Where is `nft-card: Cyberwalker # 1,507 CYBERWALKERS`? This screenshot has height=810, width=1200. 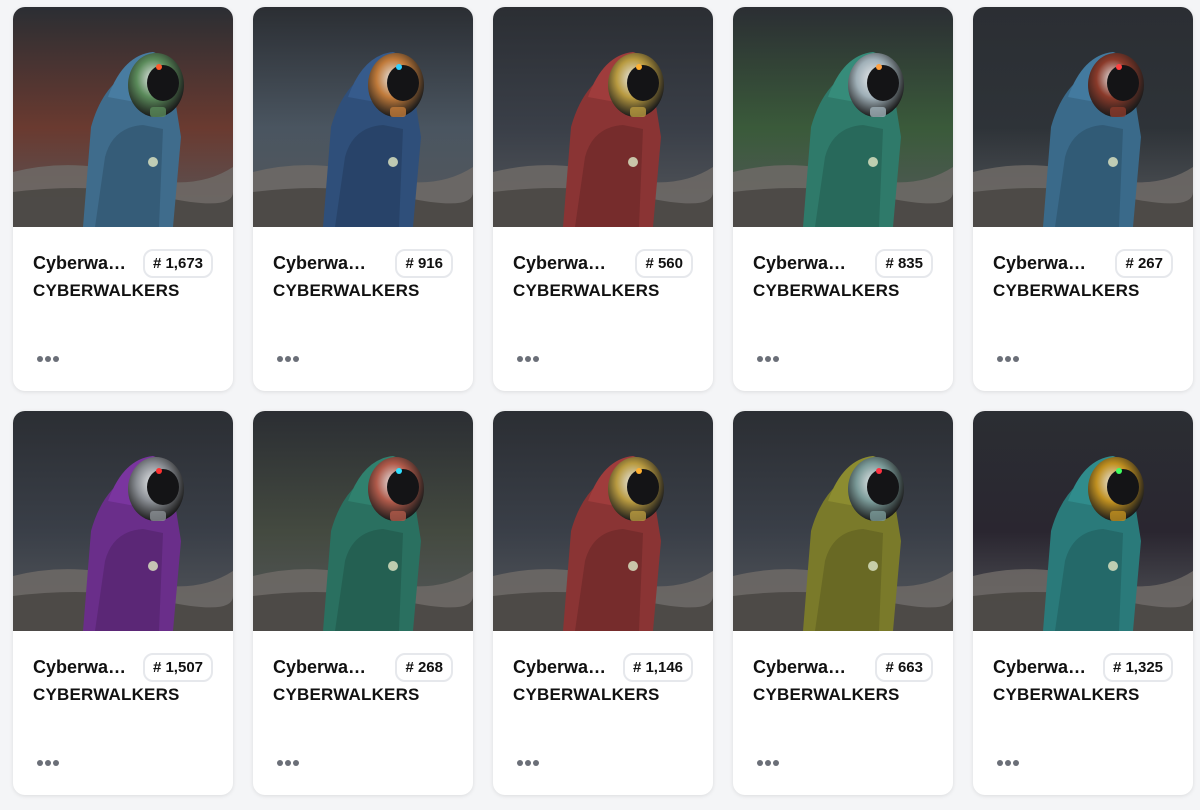
nft-card: Cyberwalker # 1,507 CYBERWALKERS is located at coordinates (123, 603).